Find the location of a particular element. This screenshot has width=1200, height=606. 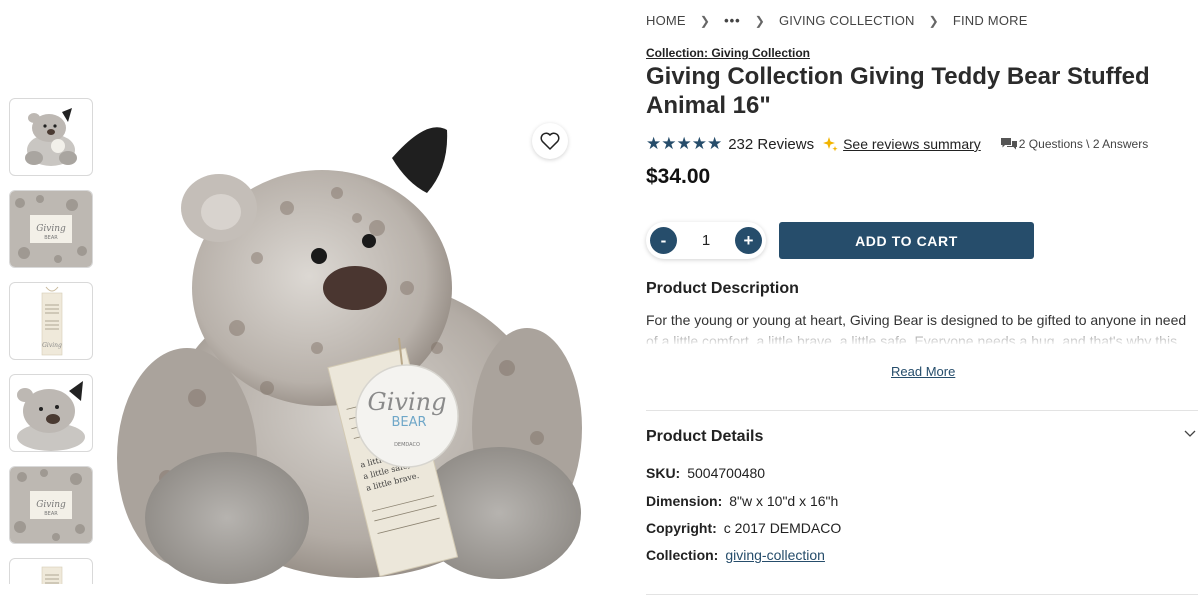

quantity-decrease-button: - is located at coordinates (663, 240).